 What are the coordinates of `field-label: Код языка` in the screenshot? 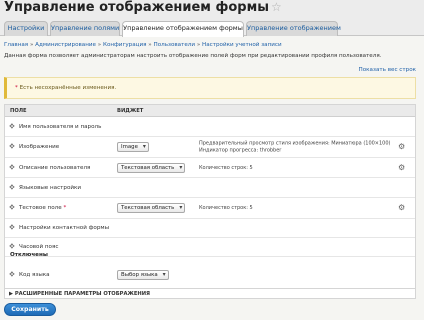 It's located at (34, 275).